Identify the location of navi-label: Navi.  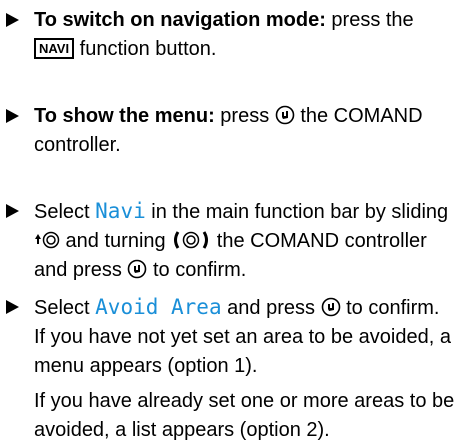
(120, 211).